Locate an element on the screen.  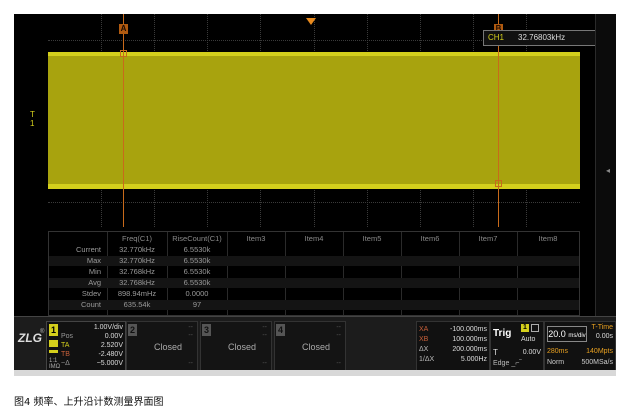
ch2-status: Closed is located at coordinates (167, 347).